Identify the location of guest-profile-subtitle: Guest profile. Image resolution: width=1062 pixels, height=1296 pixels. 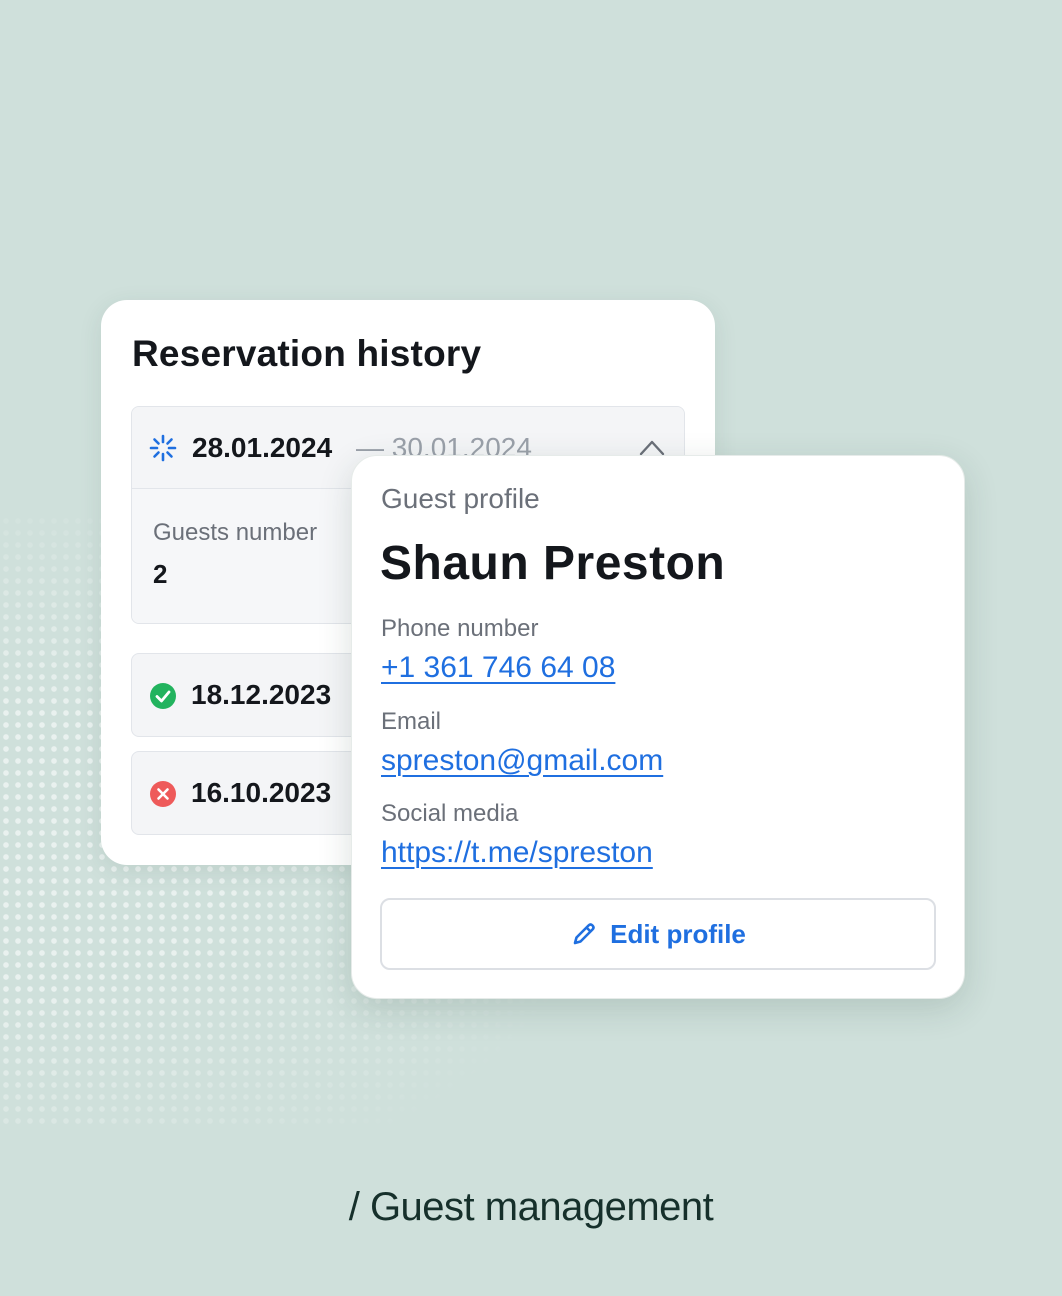
(460, 498).